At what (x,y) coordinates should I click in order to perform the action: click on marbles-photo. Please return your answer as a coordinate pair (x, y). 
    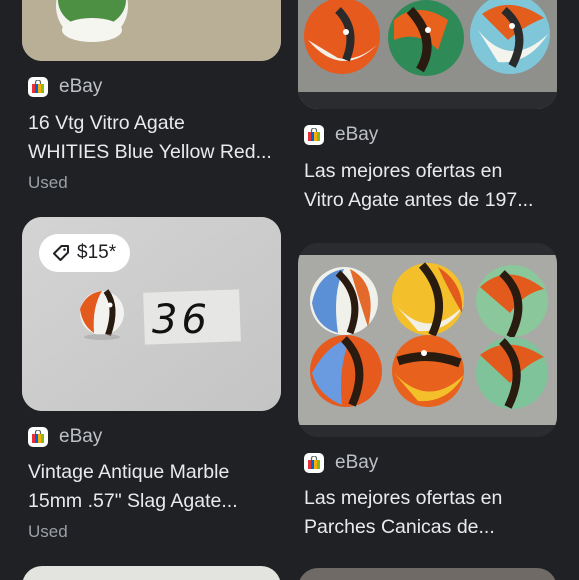
    Looking at the image, I should click on (427, 54).